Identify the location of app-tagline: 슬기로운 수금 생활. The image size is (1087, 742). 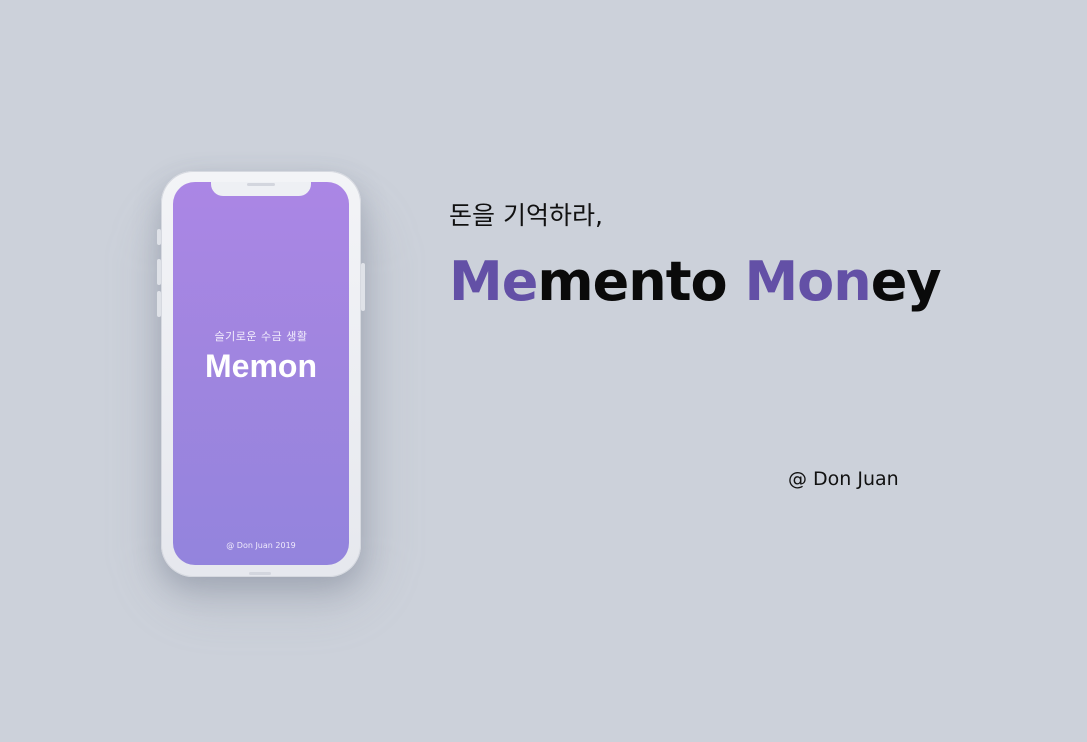
(261, 336).